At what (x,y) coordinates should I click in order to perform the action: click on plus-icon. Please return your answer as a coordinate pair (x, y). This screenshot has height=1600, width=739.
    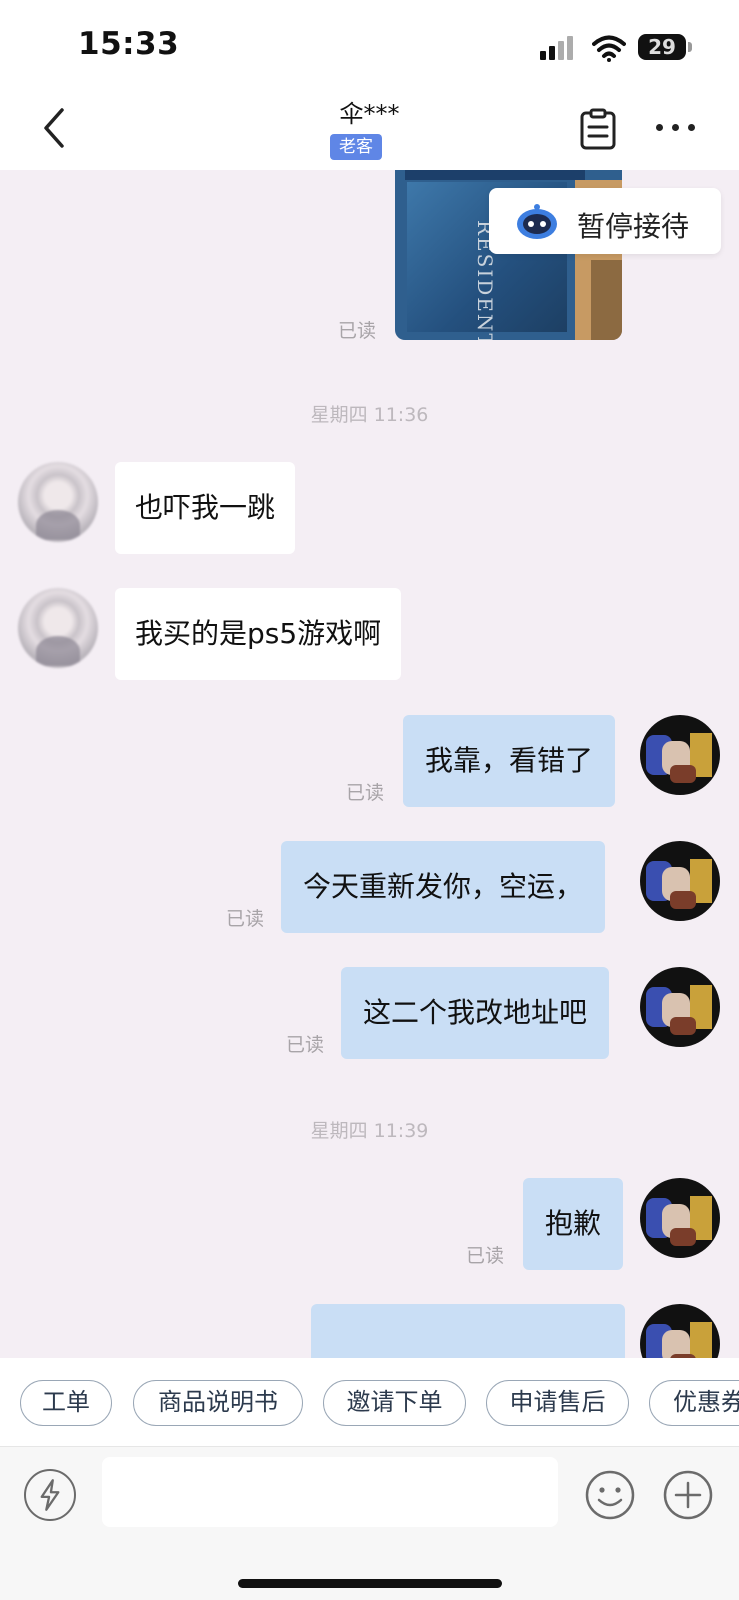
    Looking at the image, I should click on (688, 1495).